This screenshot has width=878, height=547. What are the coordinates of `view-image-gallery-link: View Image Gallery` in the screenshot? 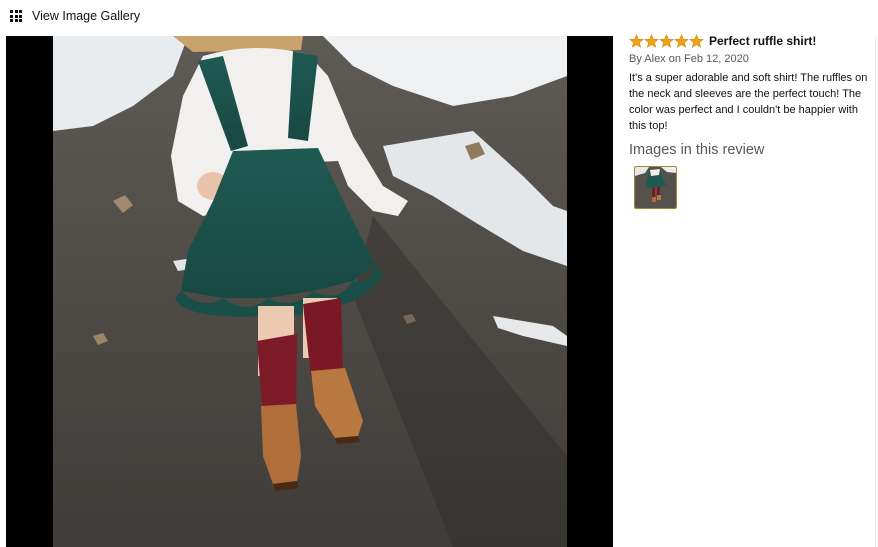 It's located at (75, 16).